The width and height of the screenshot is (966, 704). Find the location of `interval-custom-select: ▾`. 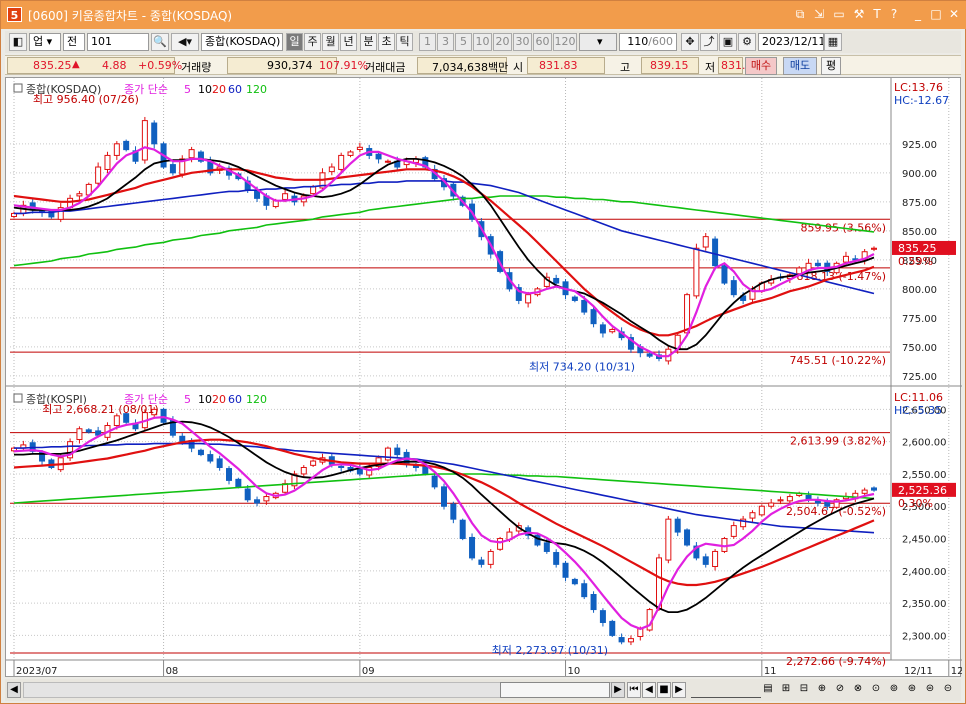

interval-custom-select: ▾ is located at coordinates (598, 42).